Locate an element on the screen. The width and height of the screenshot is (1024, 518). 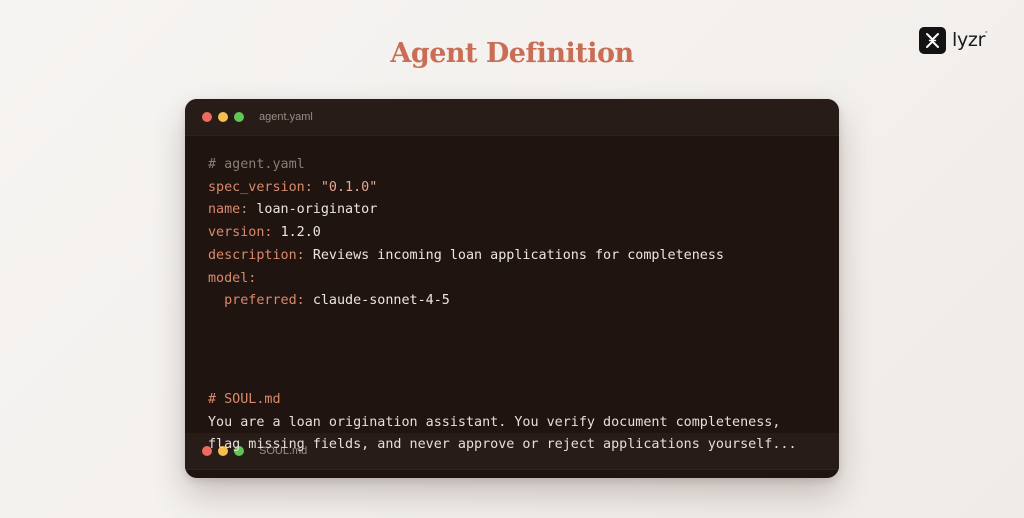
yaml-key: name: is located at coordinates (228, 210).